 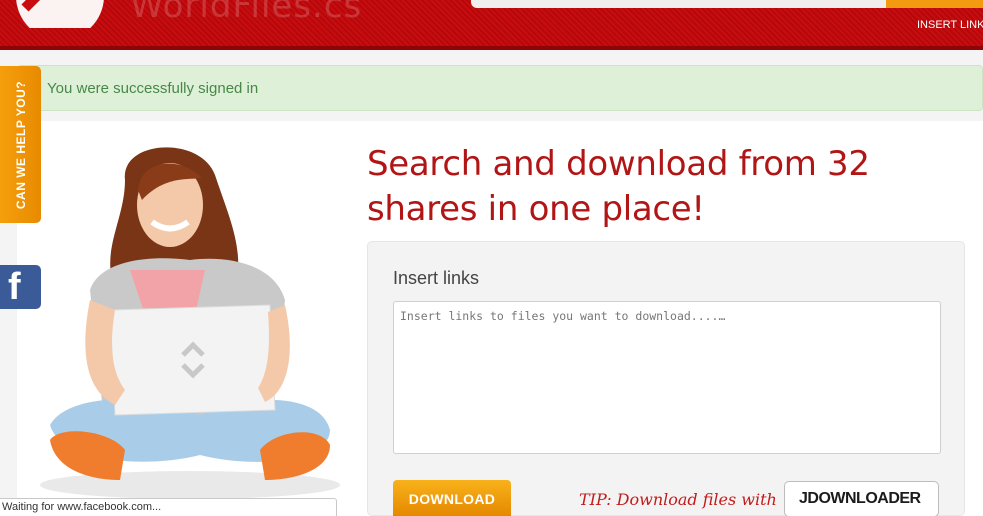 What do you see at coordinates (20, 144) in the screenshot?
I see `help-tab-label: CAN WE HELP YOU?` at bounding box center [20, 144].